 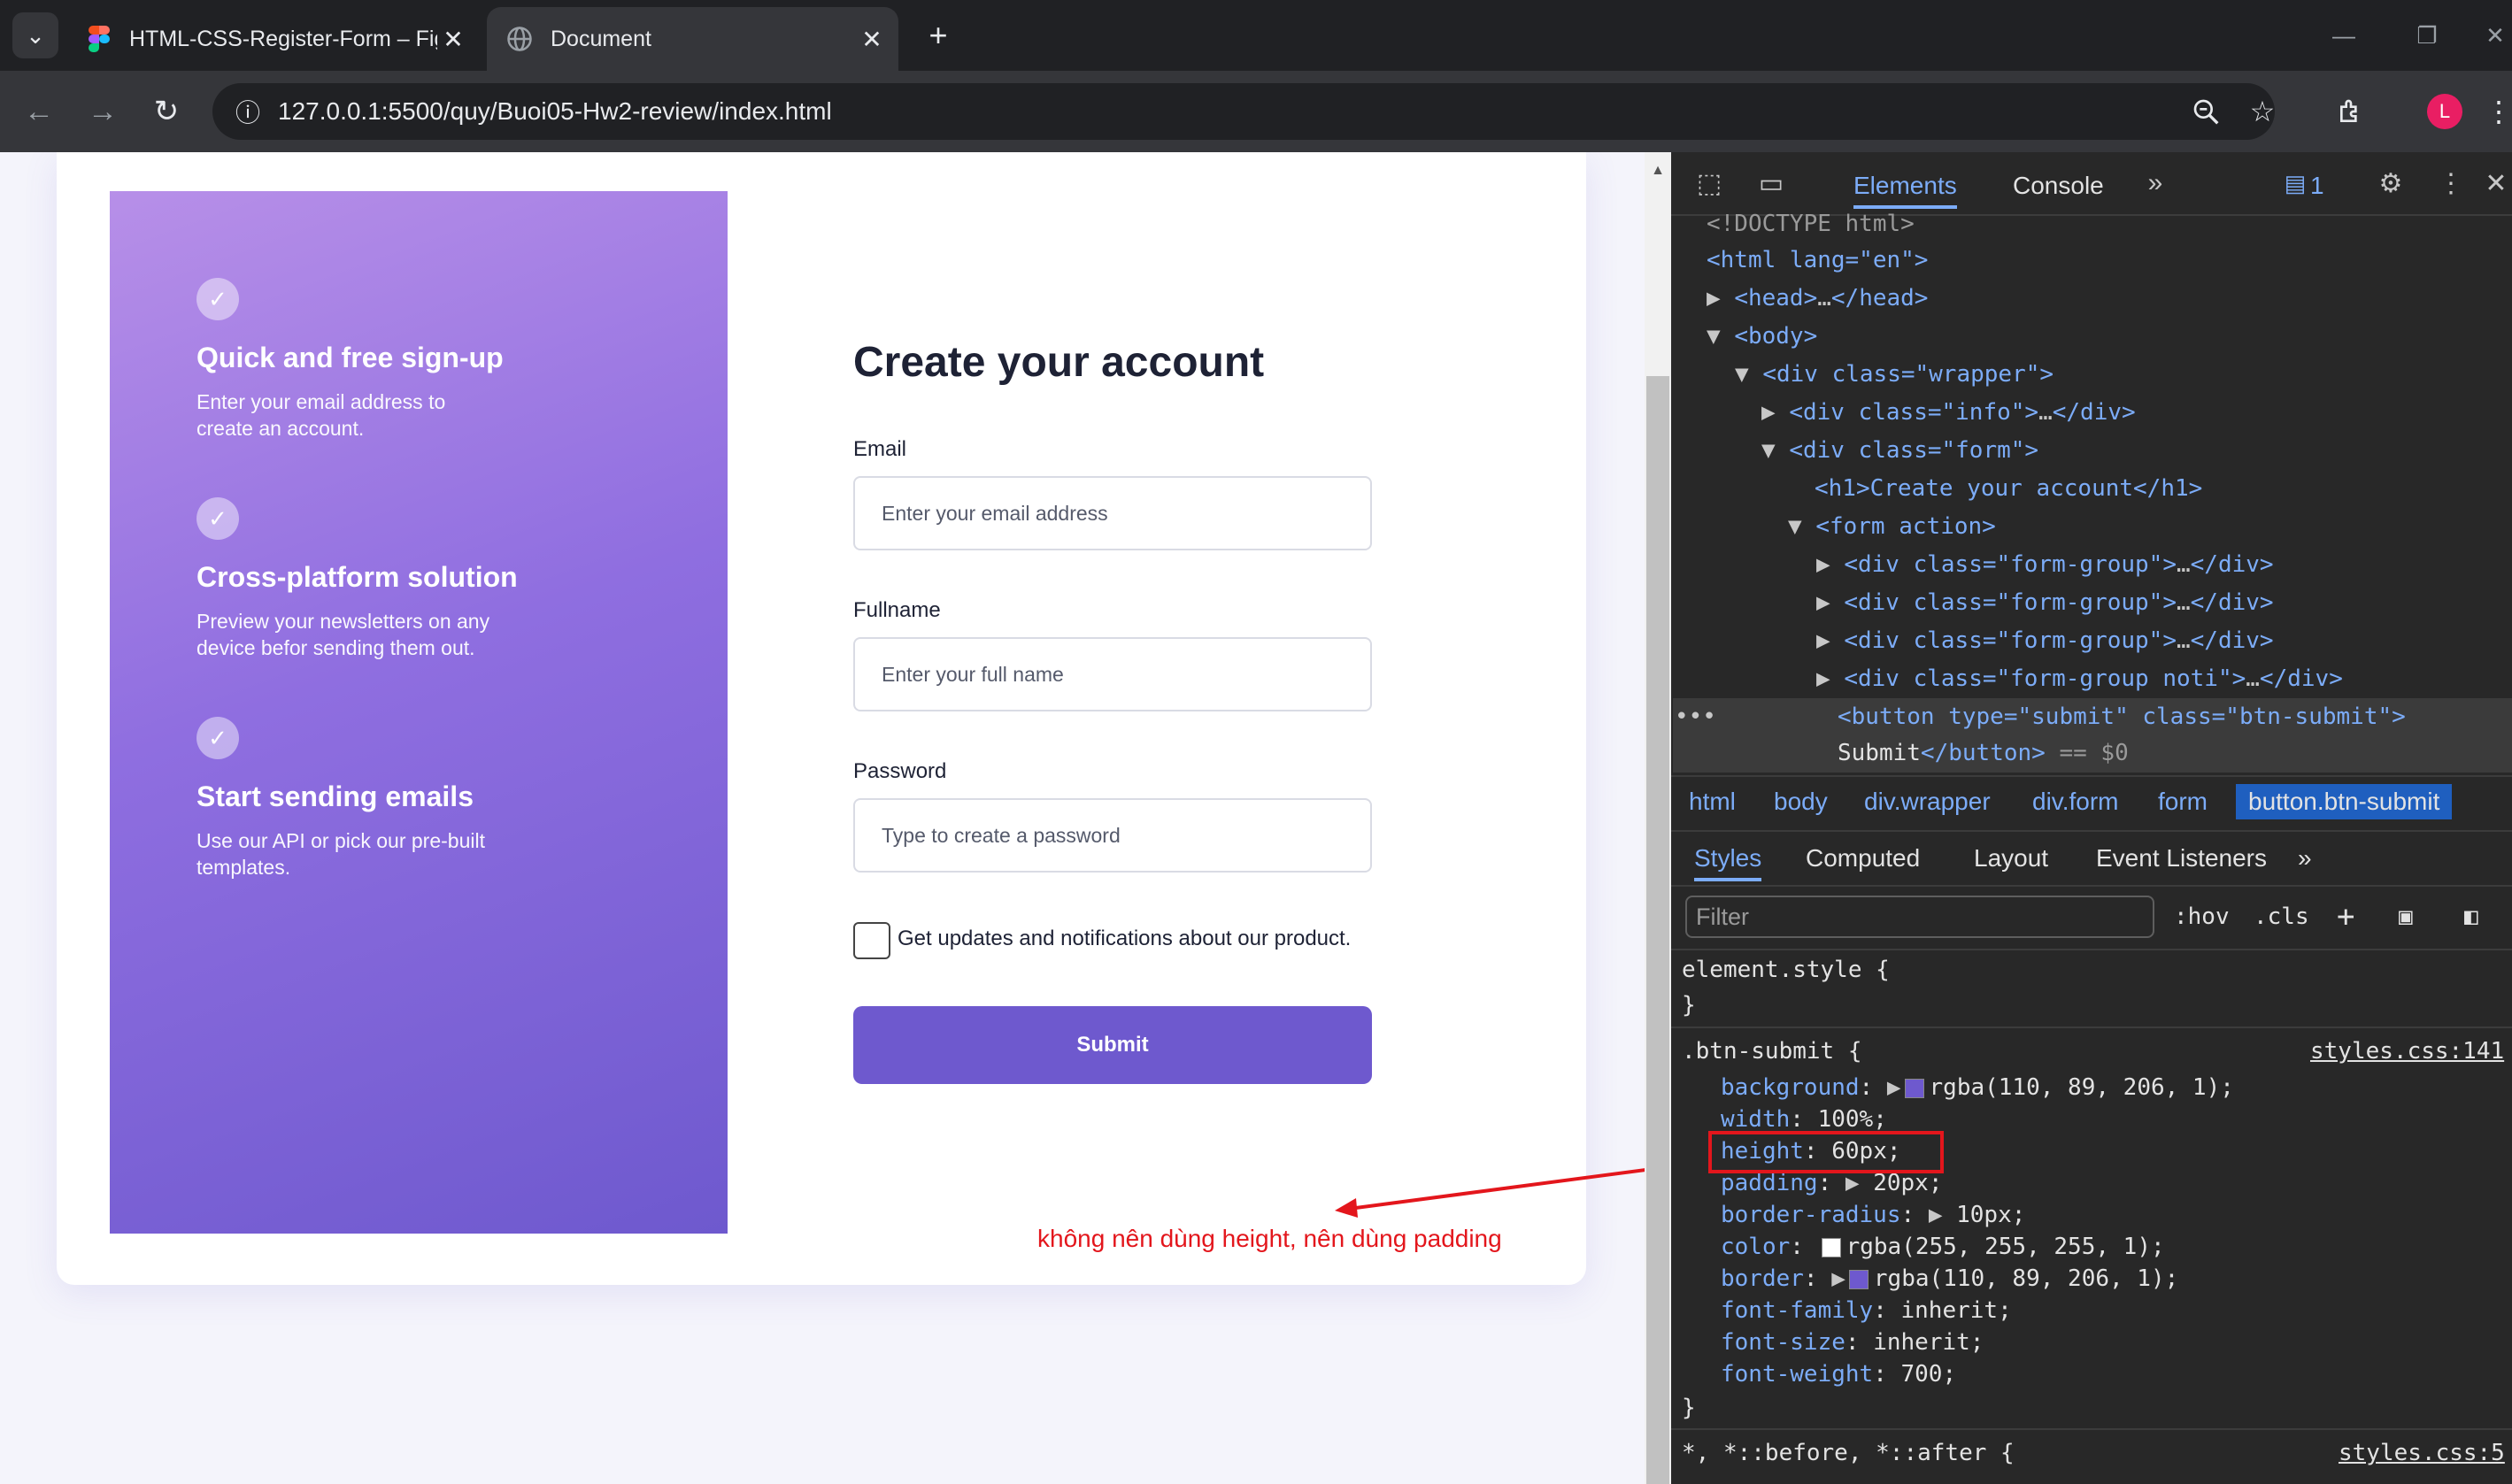 I want to click on universal-selector: *, *::before, *::after {, so click(x=1848, y=1453).